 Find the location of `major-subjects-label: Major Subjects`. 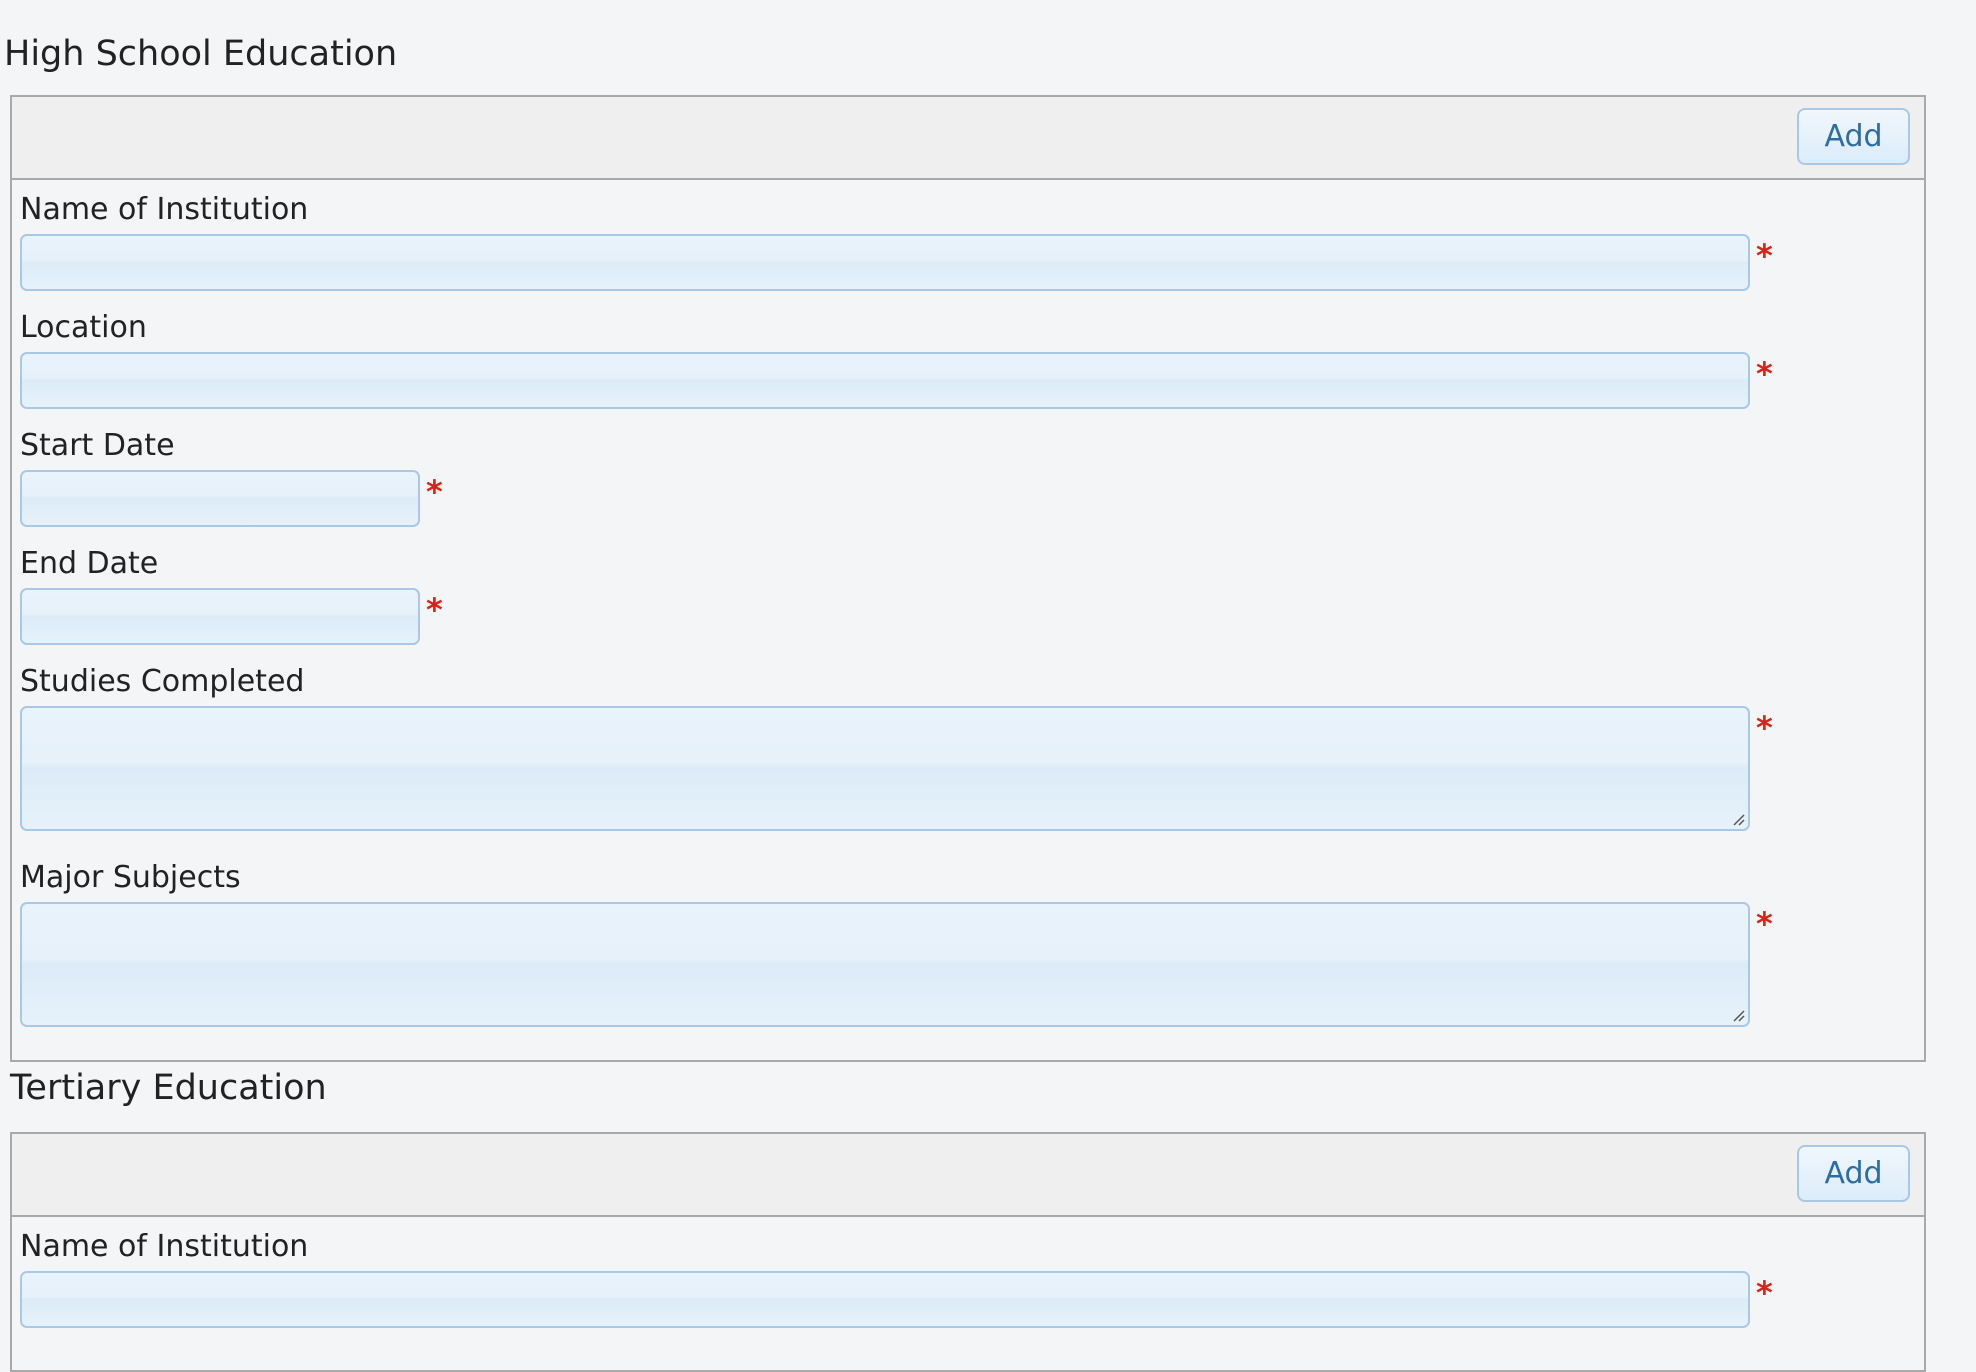

major-subjects-label: Major Subjects is located at coordinates (130, 877).